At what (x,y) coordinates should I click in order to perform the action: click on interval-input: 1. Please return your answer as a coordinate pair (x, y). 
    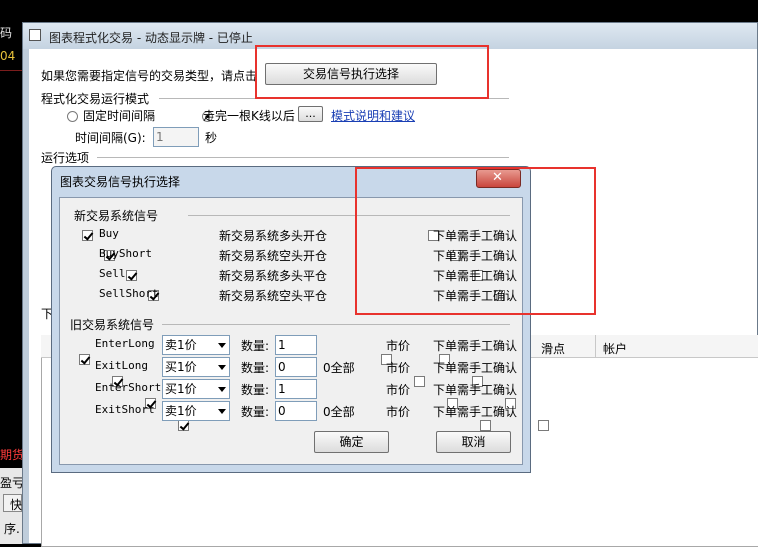
    Looking at the image, I should click on (176, 137).